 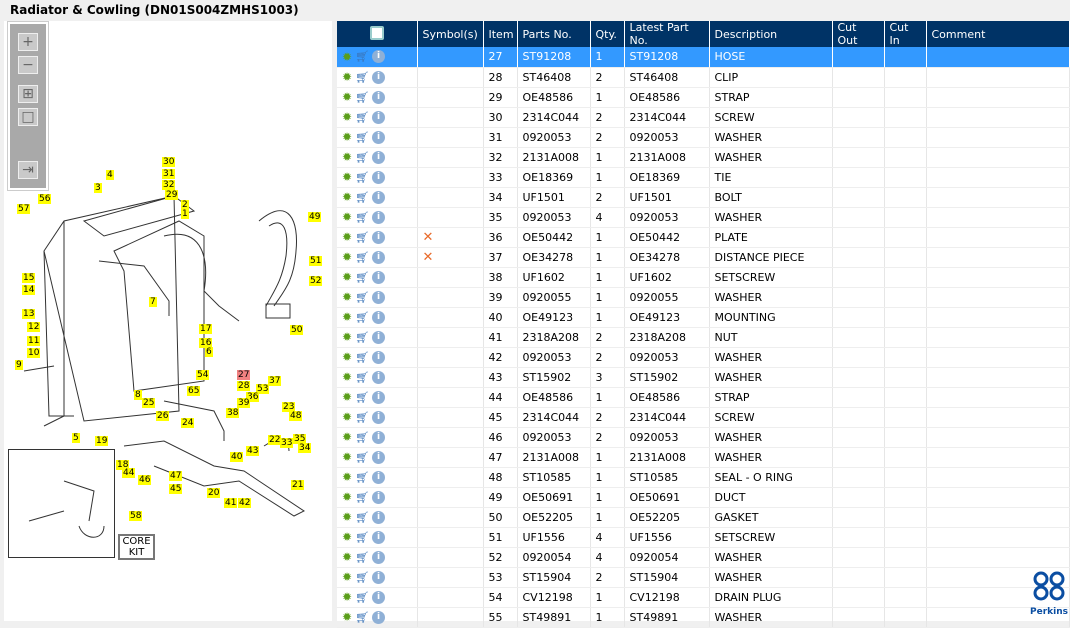 What do you see at coordinates (98, 188) in the screenshot?
I see `callout-3: 3` at bounding box center [98, 188].